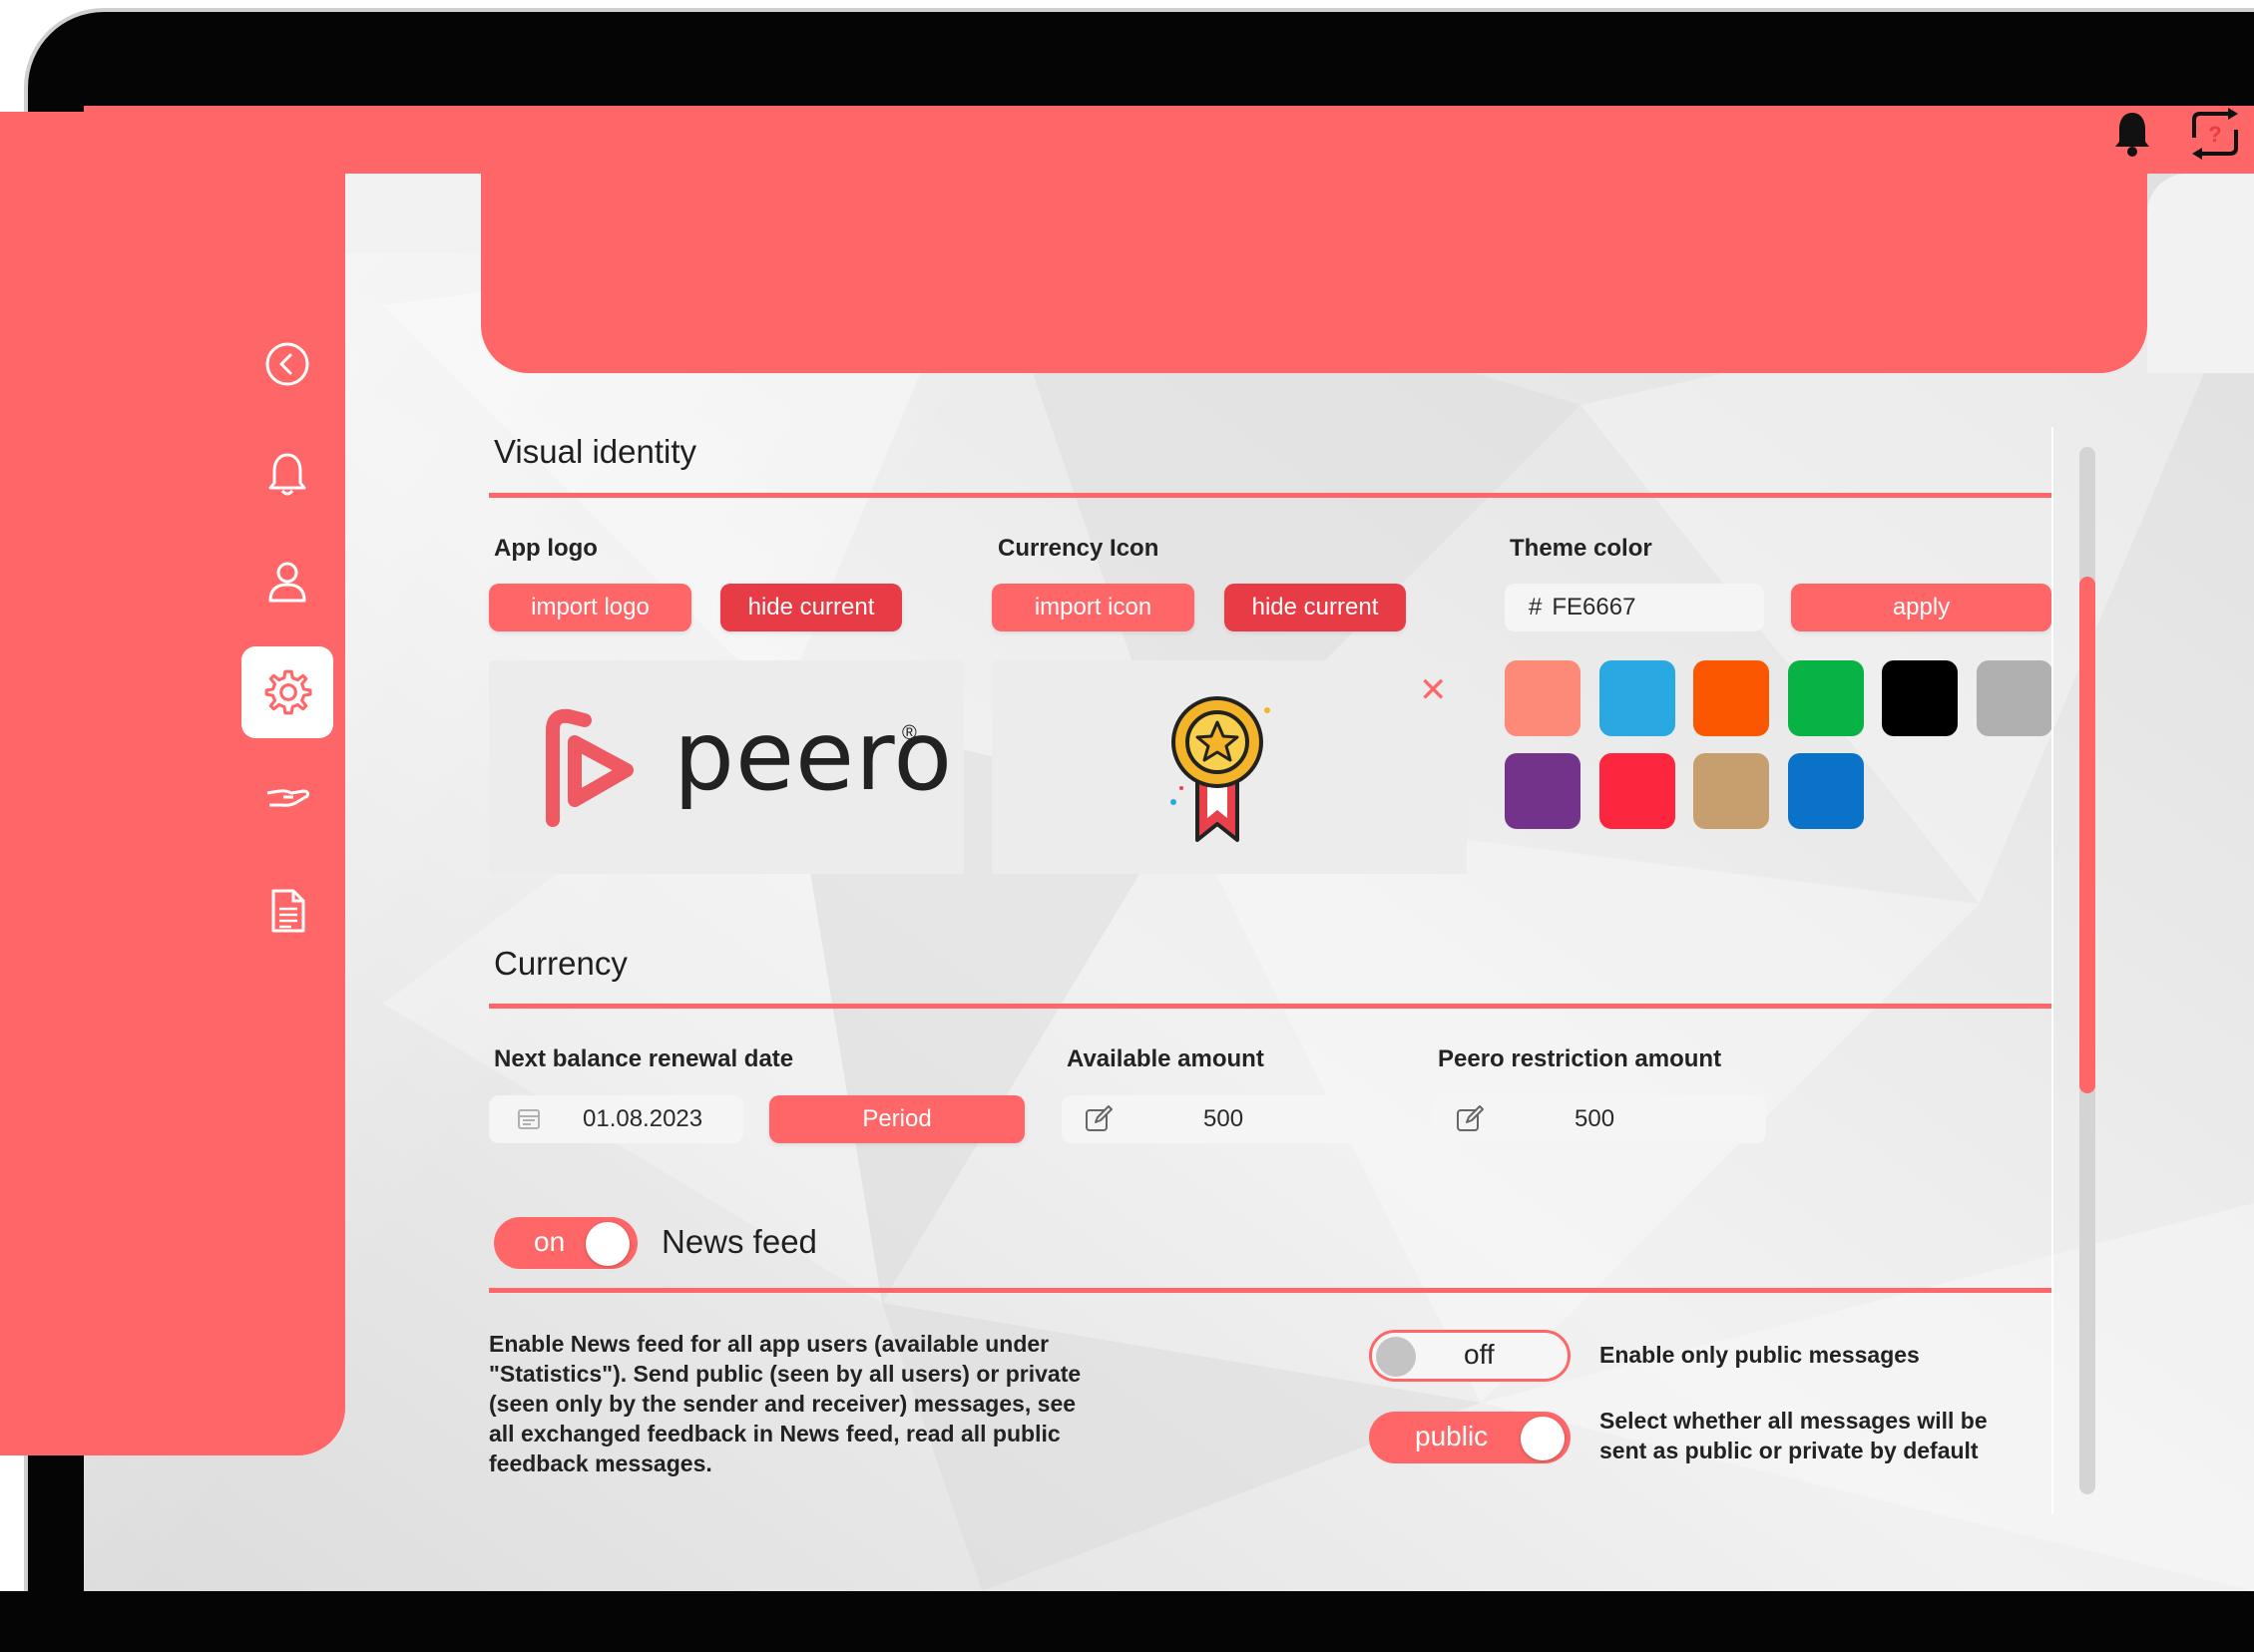  Describe the element at coordinates (590, 607) in the screenshot. I see `import-logo-button: import logo` at that location.